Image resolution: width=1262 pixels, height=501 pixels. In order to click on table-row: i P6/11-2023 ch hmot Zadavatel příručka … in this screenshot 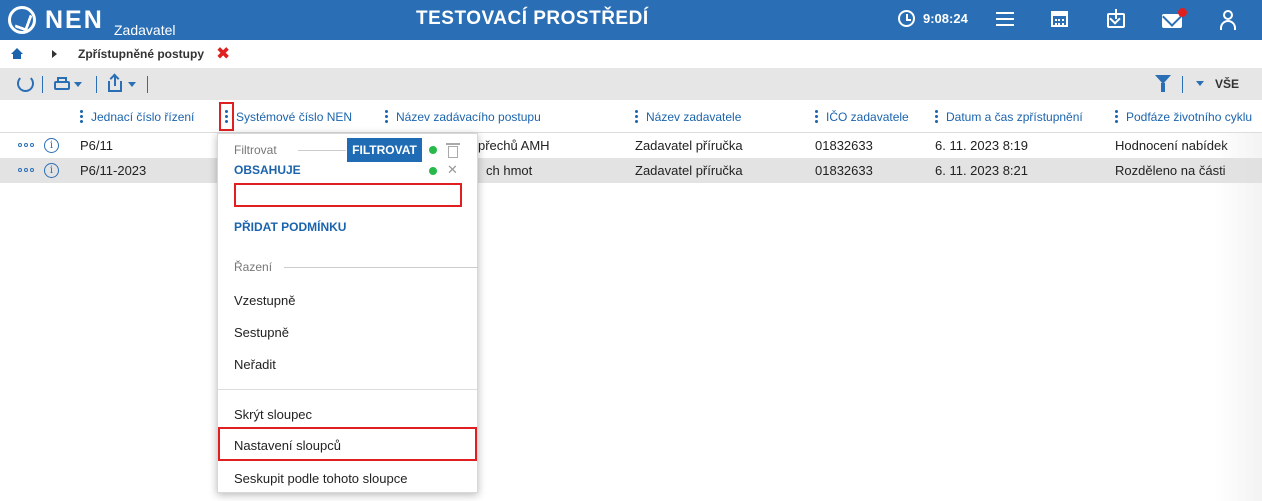, I will do `click(631, 170)`.